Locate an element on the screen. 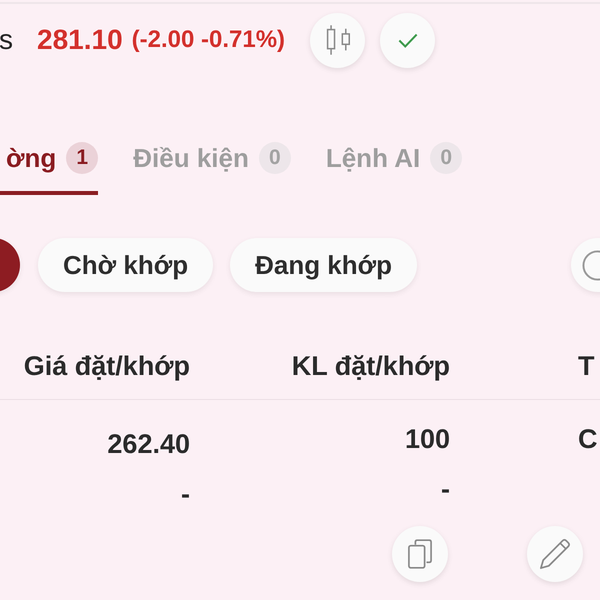  table-cell: 262.40 is located at coordinates (148, 444).